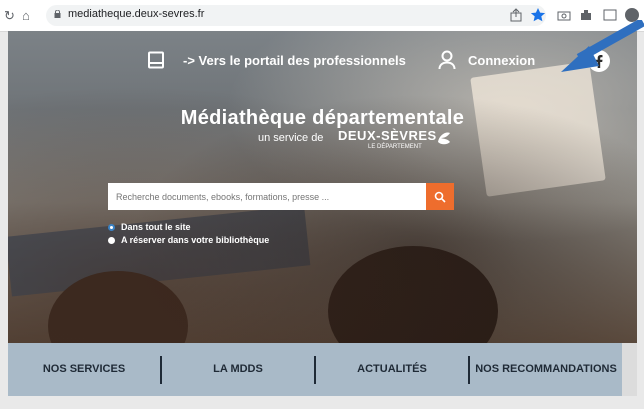  What do you see at coordinates (629, 369) in the screenshot?
I see `scrollbar` at bounding box center [629, 369].